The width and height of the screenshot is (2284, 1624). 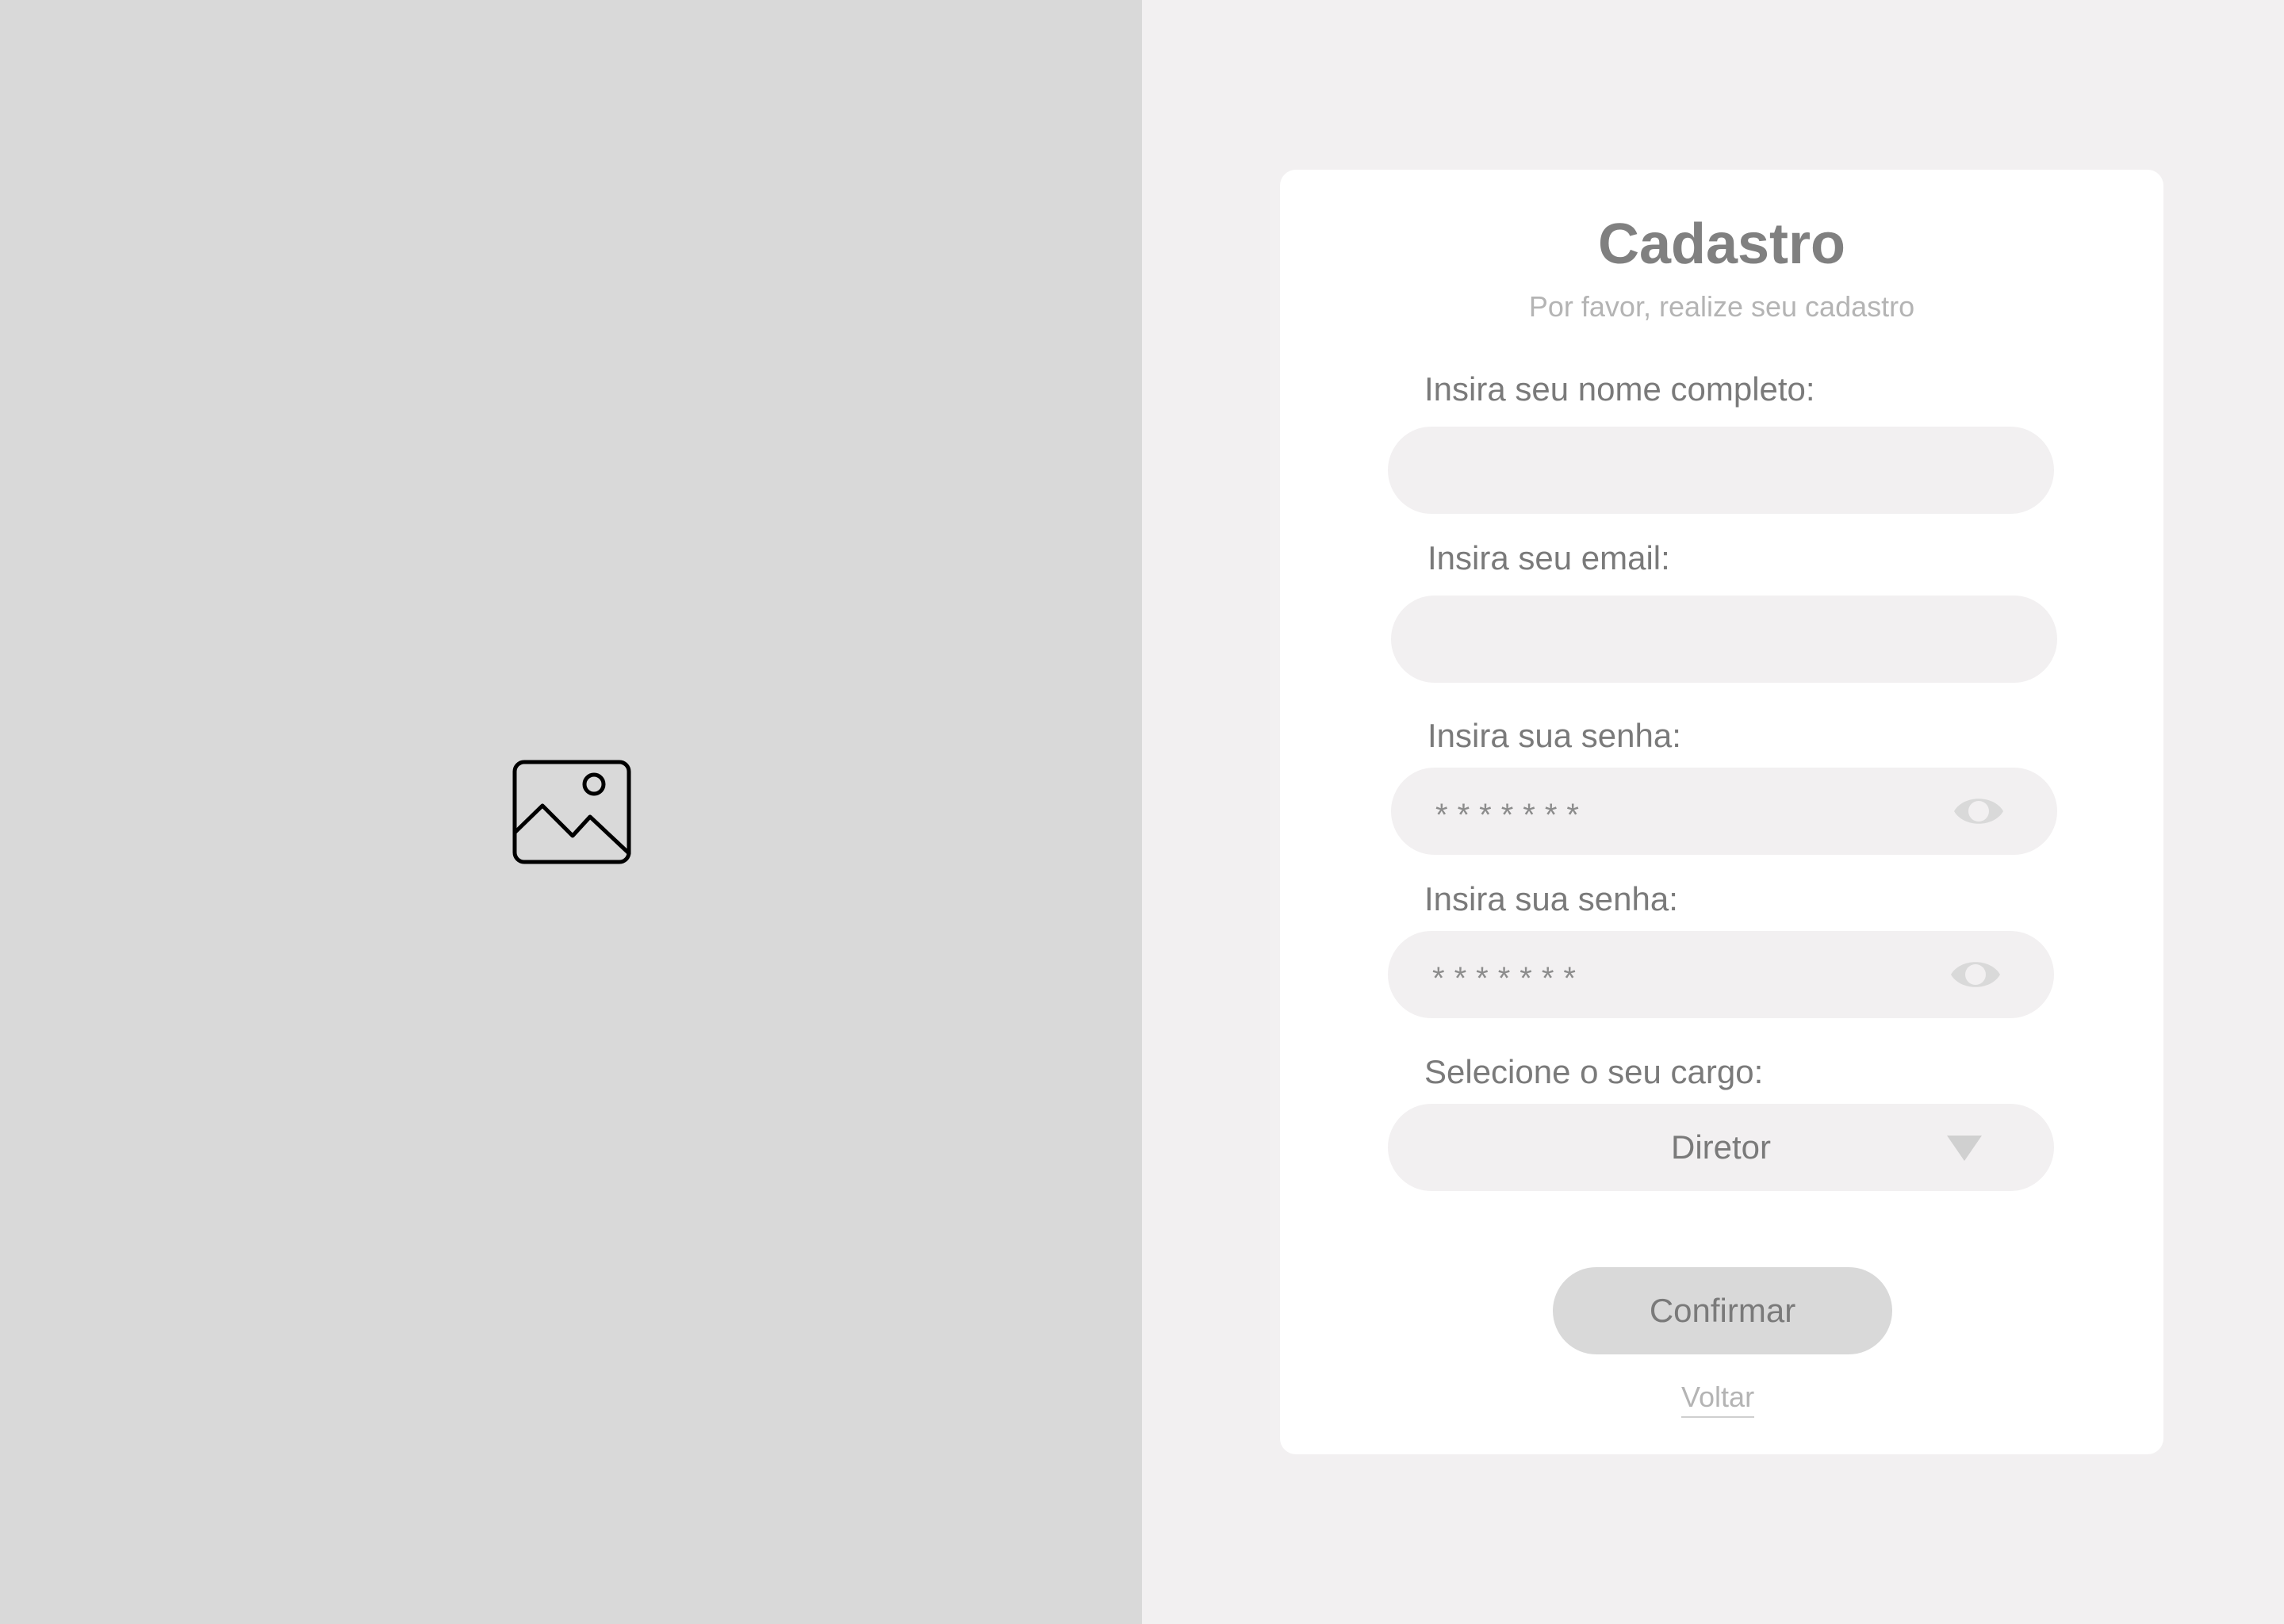 I want to click on full-name-input, so click(x=1721, y=470).